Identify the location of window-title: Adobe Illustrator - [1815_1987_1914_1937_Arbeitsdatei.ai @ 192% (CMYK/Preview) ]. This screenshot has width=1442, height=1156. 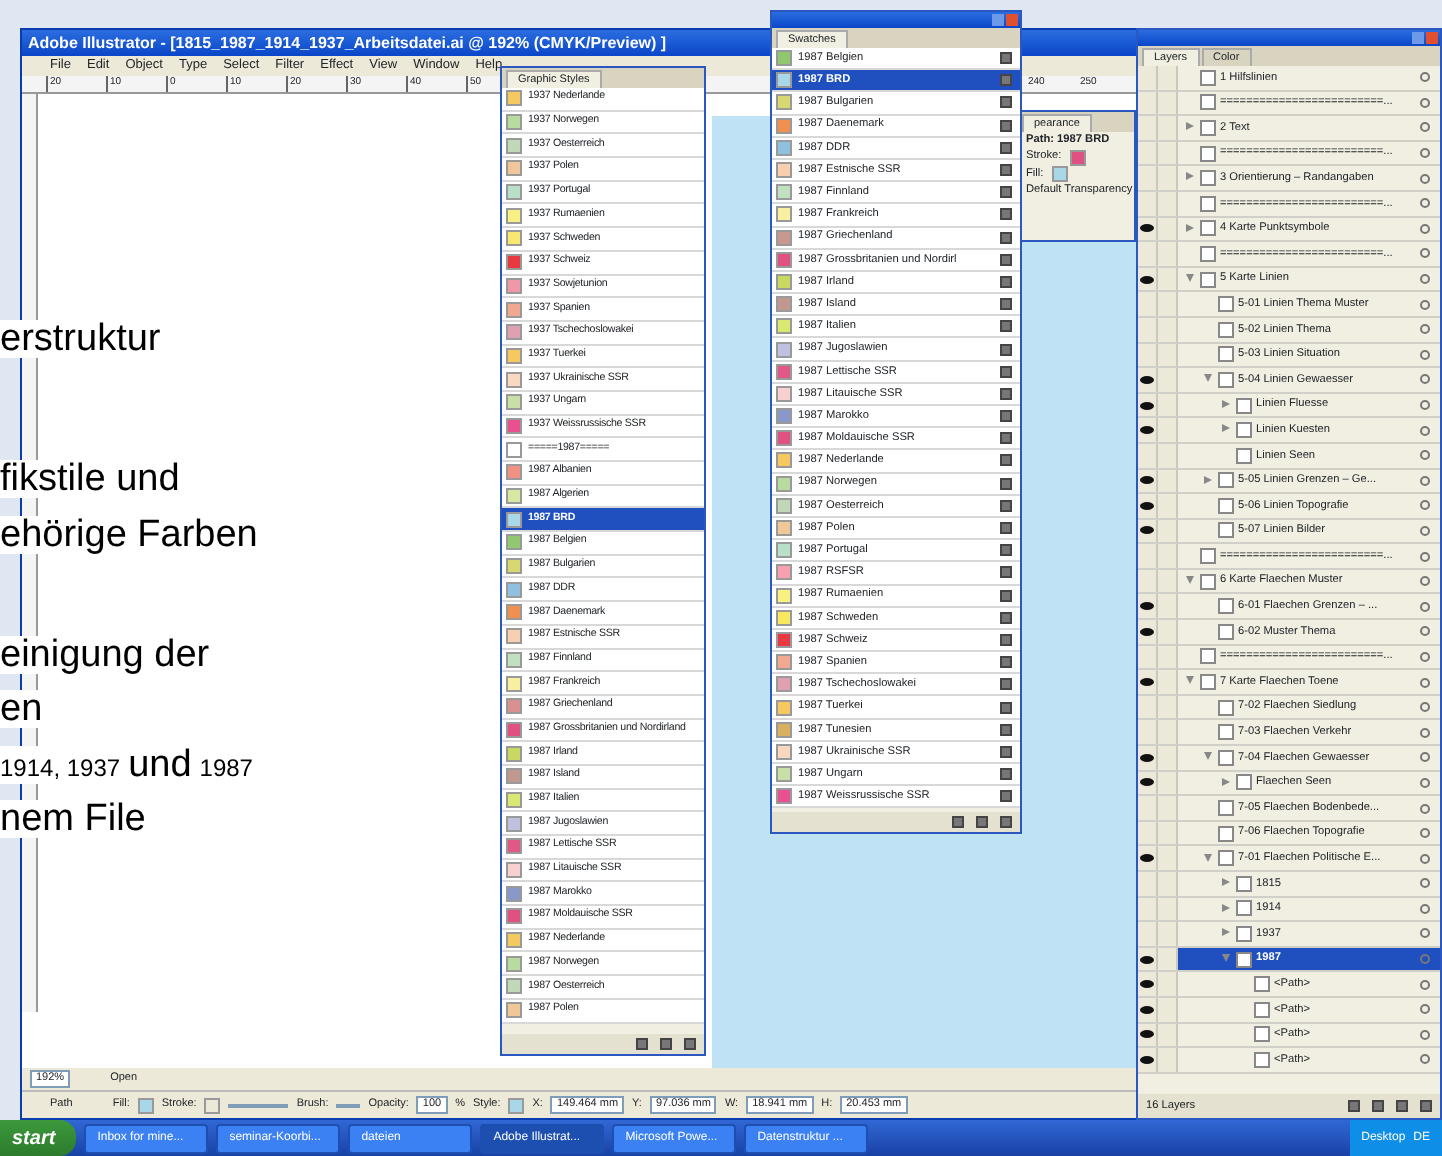
(347, 43).